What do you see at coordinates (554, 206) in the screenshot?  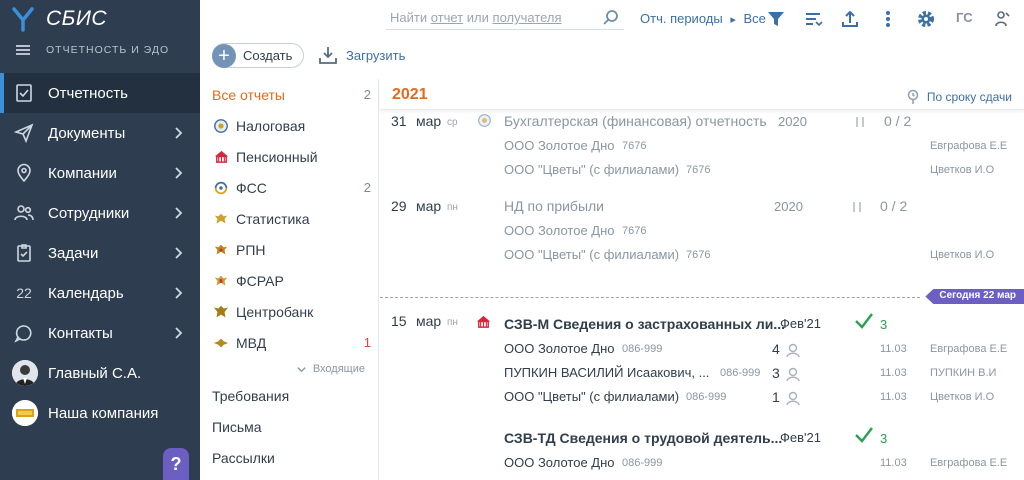 I see `report-title: НД по прибыли` at bounding box center [554, 206].